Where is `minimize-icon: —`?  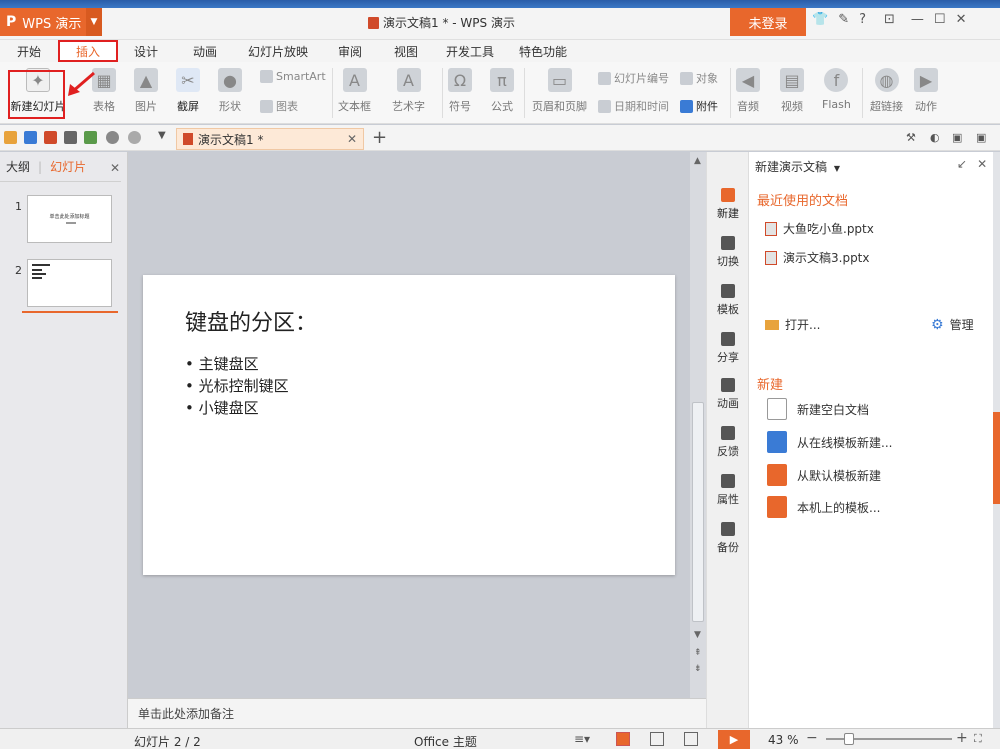 minimize-icon: — is located at coordinates (917, 19).